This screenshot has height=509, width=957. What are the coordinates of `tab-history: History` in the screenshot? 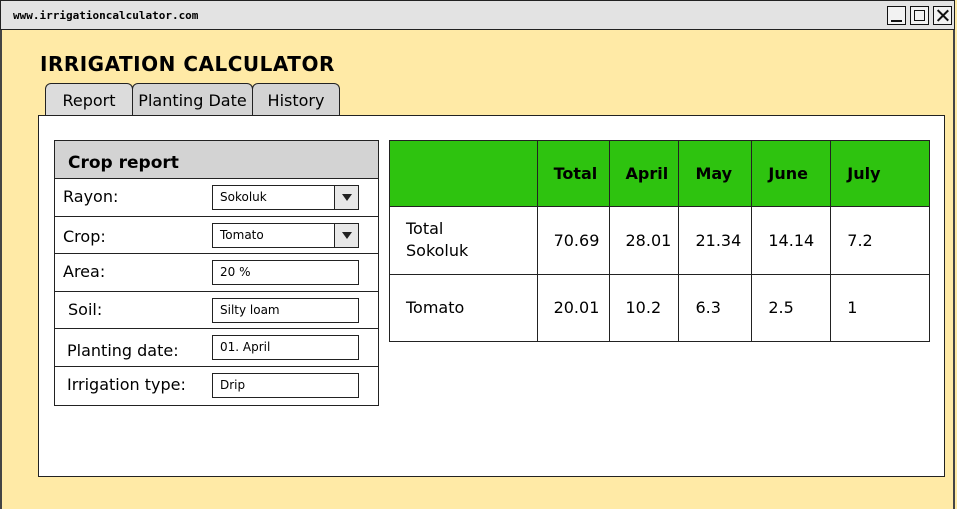 It's located at (296, 99).